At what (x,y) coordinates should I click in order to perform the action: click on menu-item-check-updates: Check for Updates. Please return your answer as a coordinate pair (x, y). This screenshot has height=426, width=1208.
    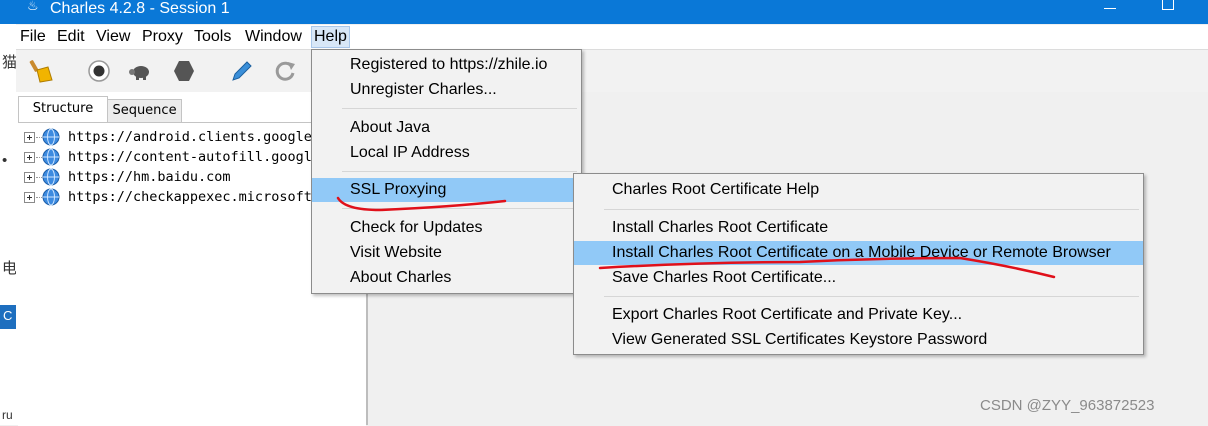
    Looking at the image, I should click on (446, 228).